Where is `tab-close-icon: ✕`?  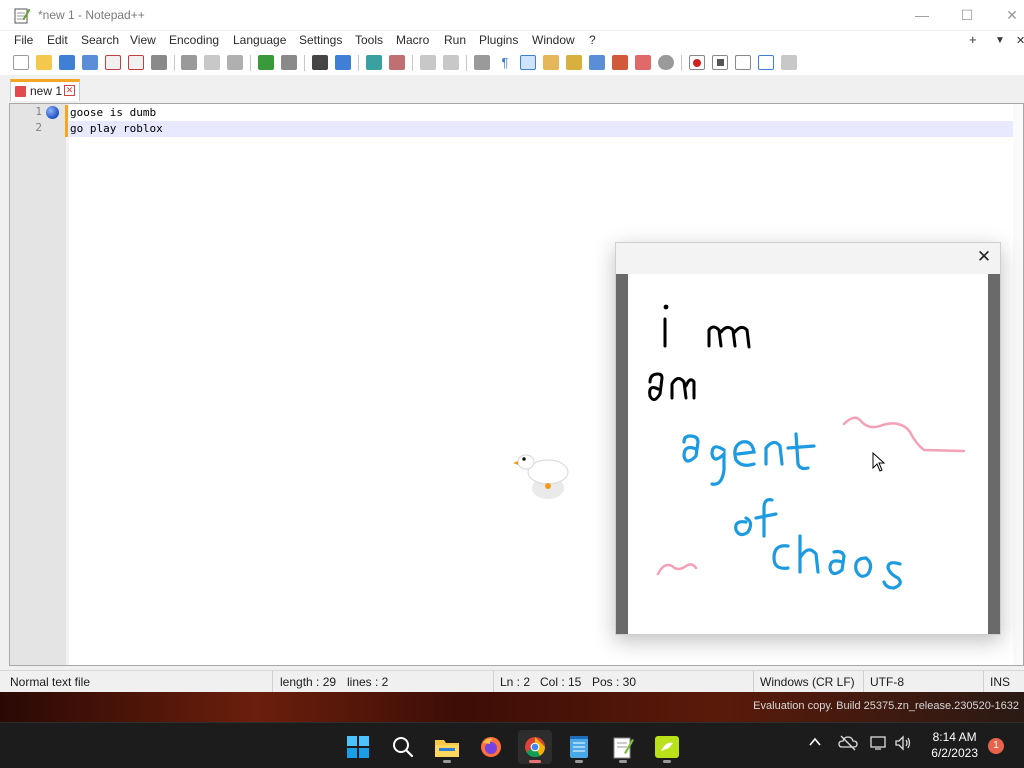
tab-close-icon: ✕ is located at coordinates (69, 90).